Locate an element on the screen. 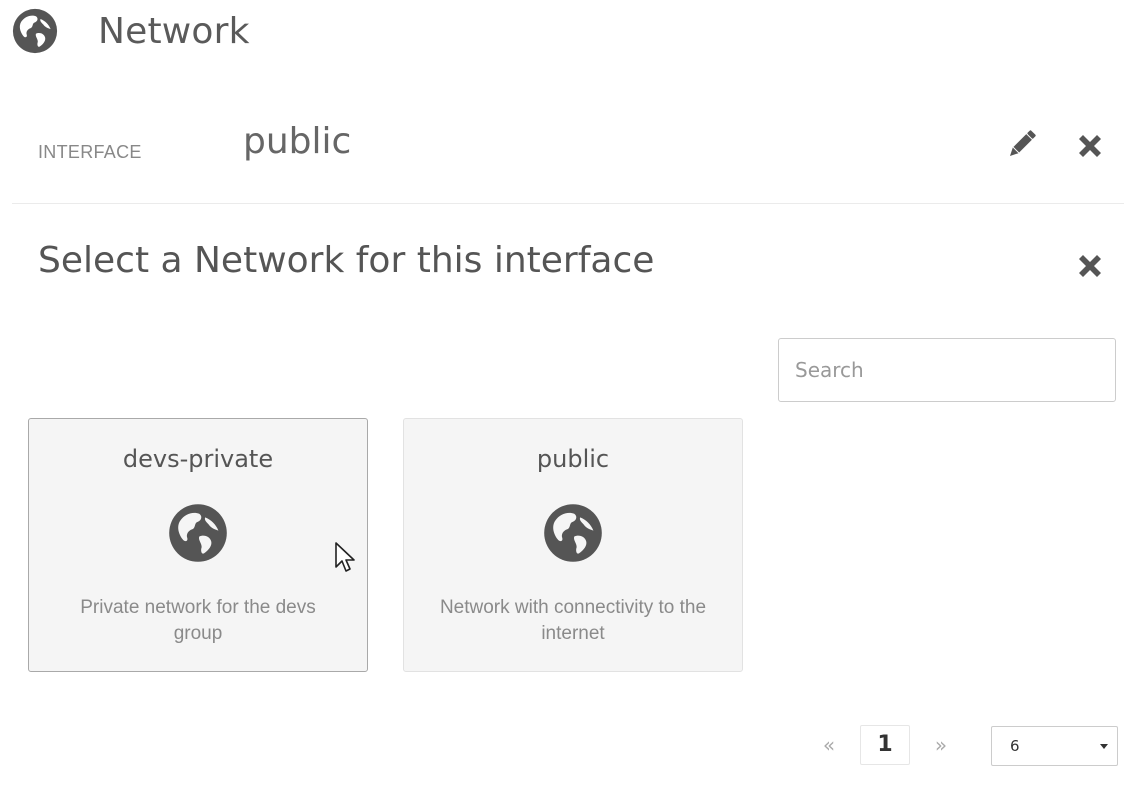 Image resolution: width=1124 pixels, height=790 pixels. select-network-title: Select a Network for this interface is located at coordinates (346, 260).